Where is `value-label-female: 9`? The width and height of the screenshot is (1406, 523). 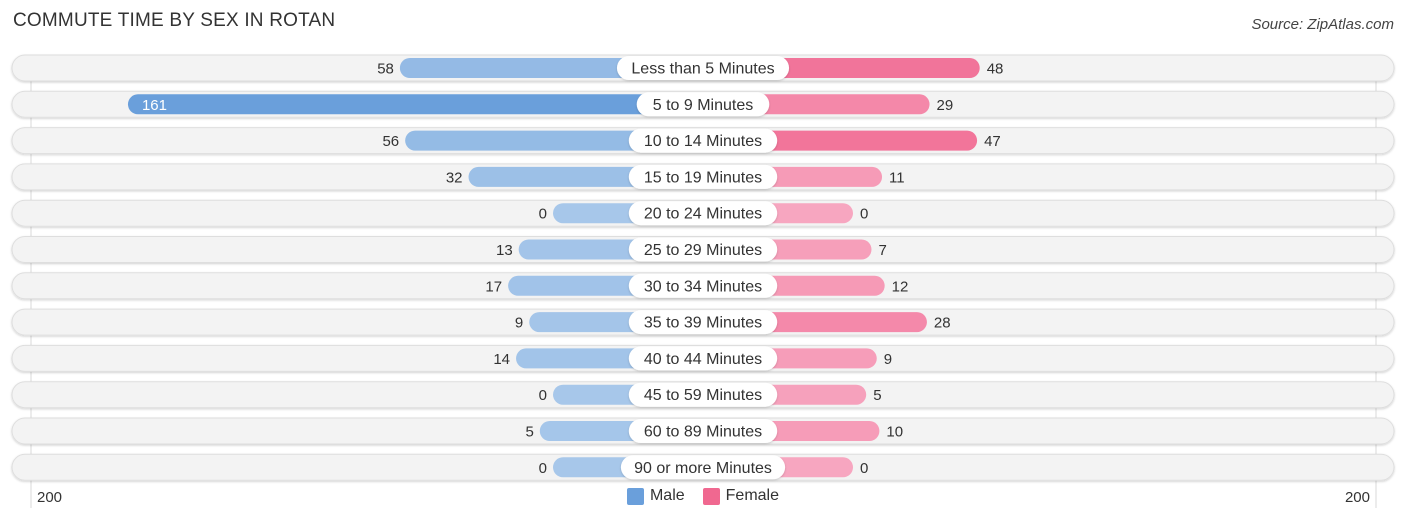
value-label-female: 9 is located at coordinates (888, 359).